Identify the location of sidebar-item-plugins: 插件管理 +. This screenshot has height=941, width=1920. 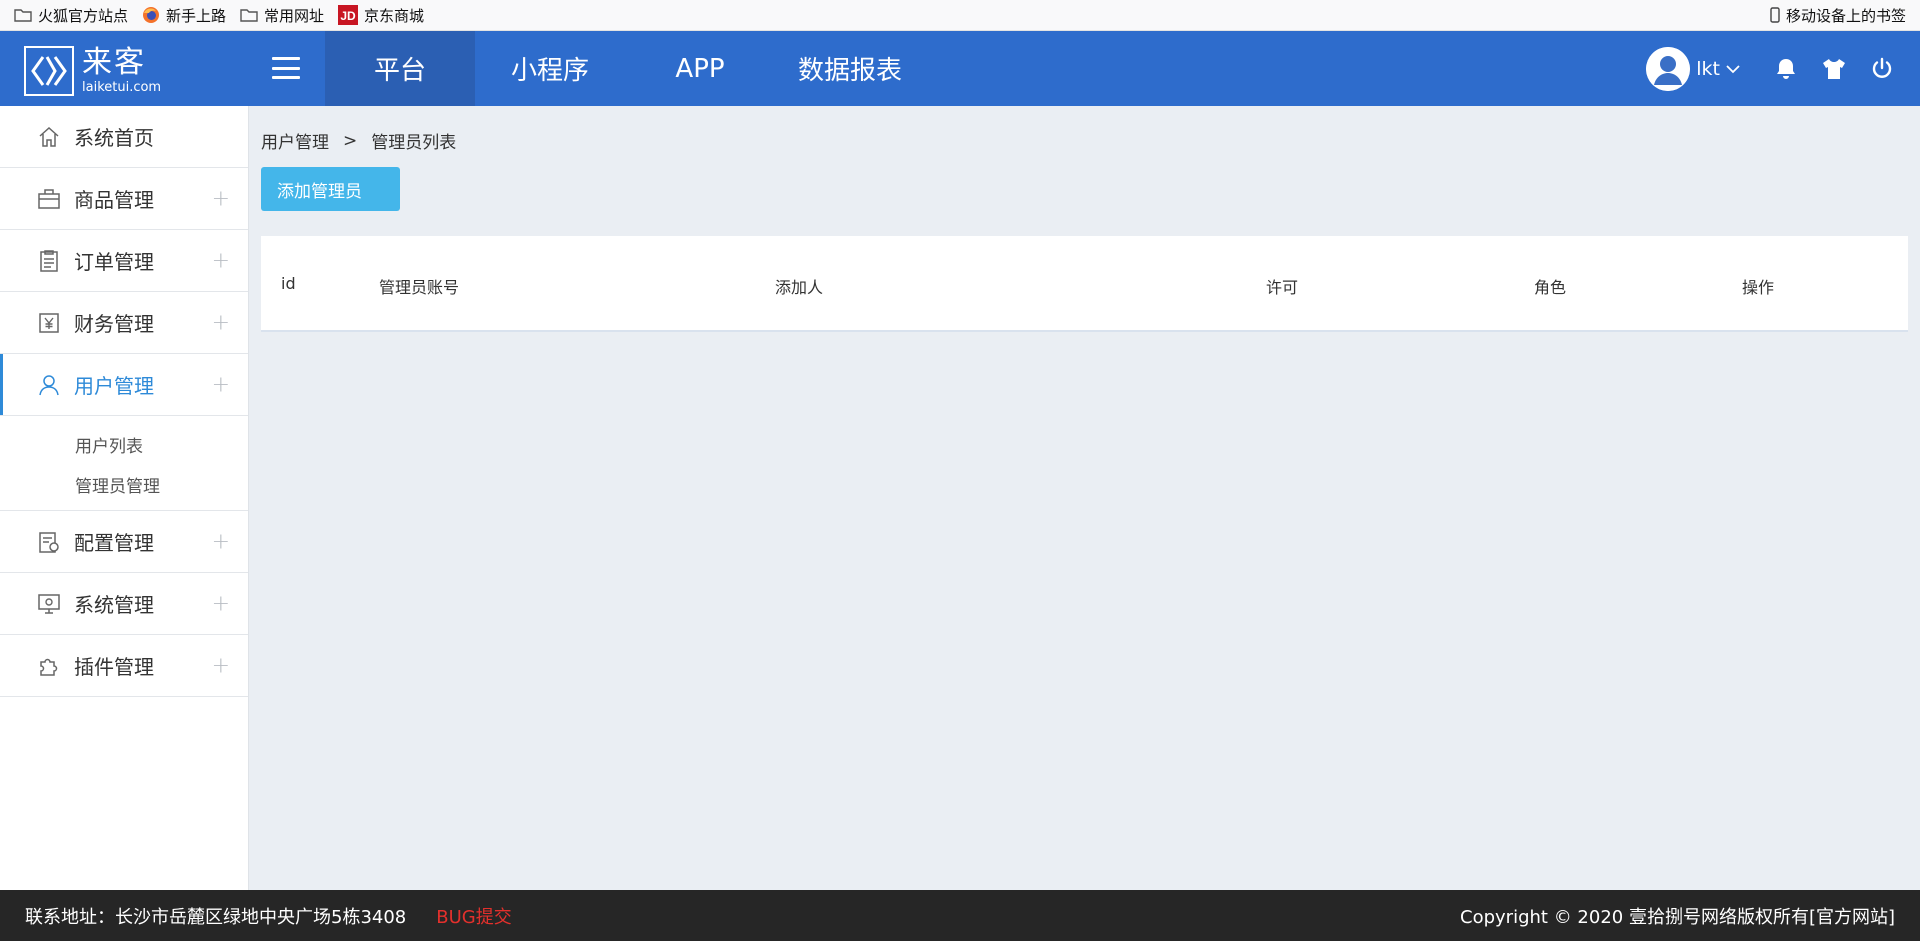
(124, 666).